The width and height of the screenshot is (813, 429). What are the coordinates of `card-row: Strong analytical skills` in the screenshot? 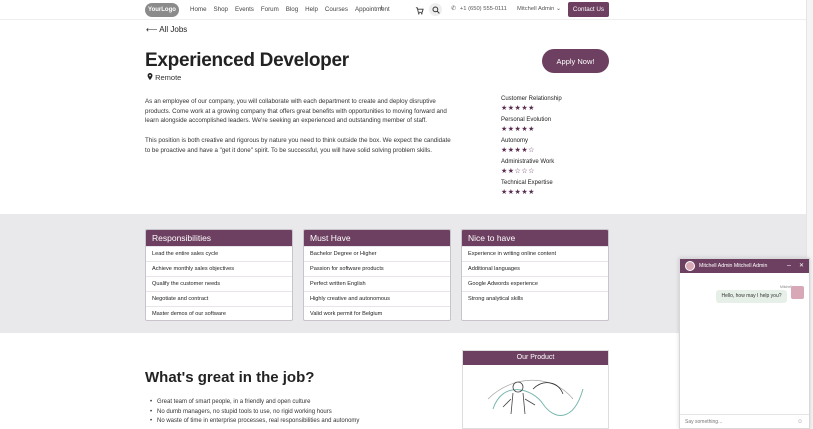 It's located at (535, 298).